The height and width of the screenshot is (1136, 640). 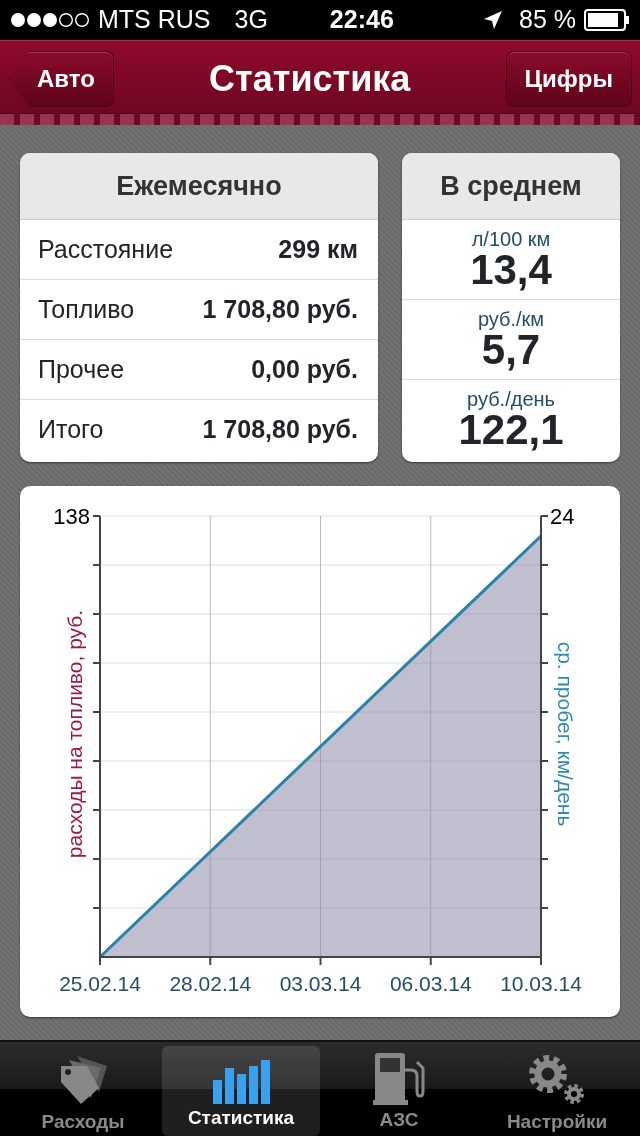 What do you see at coordinates (86, 309) in the screenshot?
I see `row-label: Топливо` at bounding box center [86, 309].